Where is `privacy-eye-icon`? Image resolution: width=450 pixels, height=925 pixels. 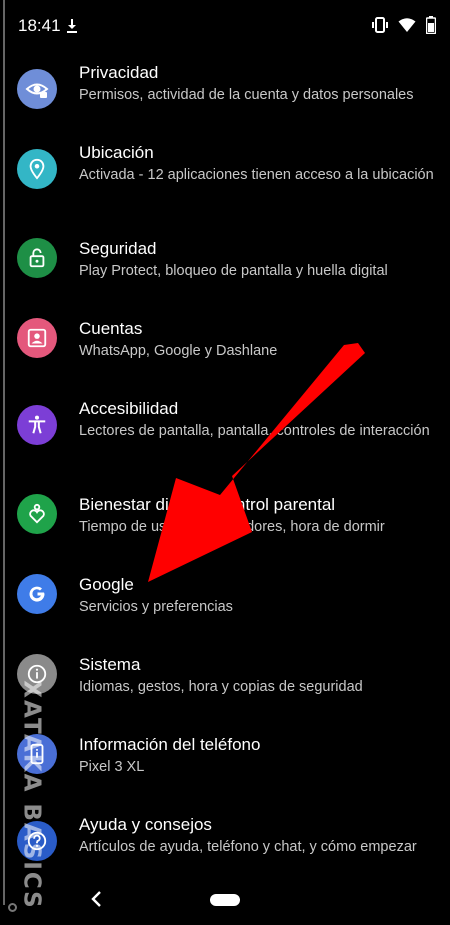 privacy-eye-icon is located at coordinates (37, 89).